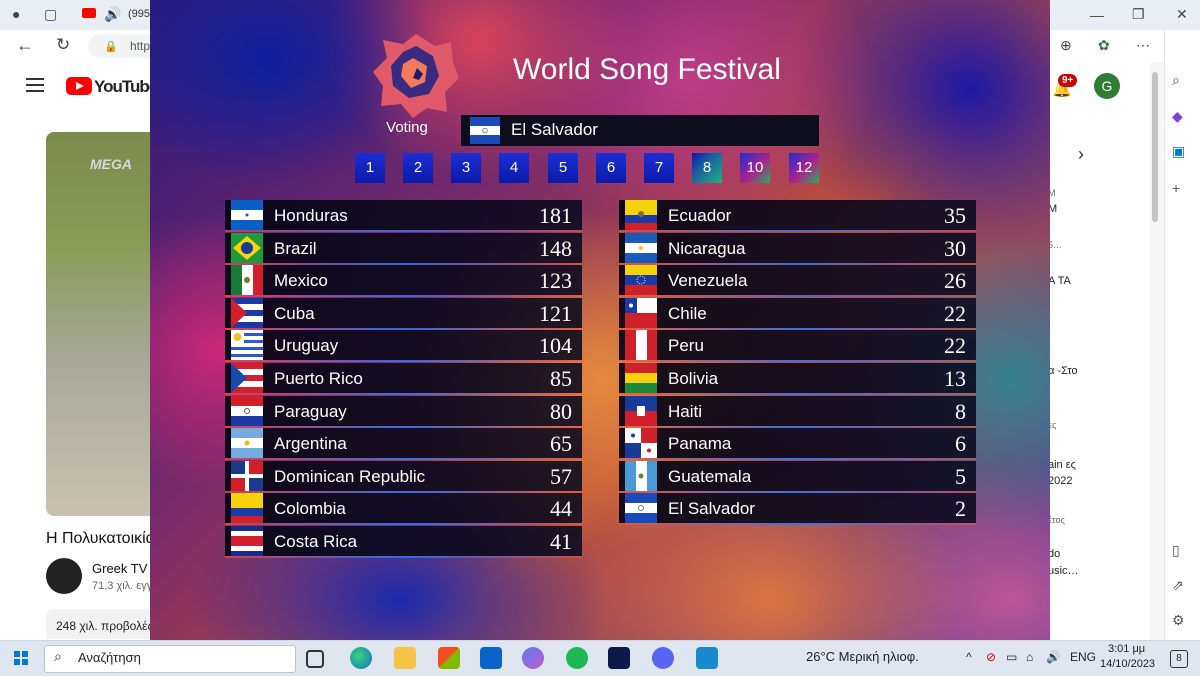  Describe the element at coordinates (555, 215) in the screenshot. I see `country-points: 181` at that location.